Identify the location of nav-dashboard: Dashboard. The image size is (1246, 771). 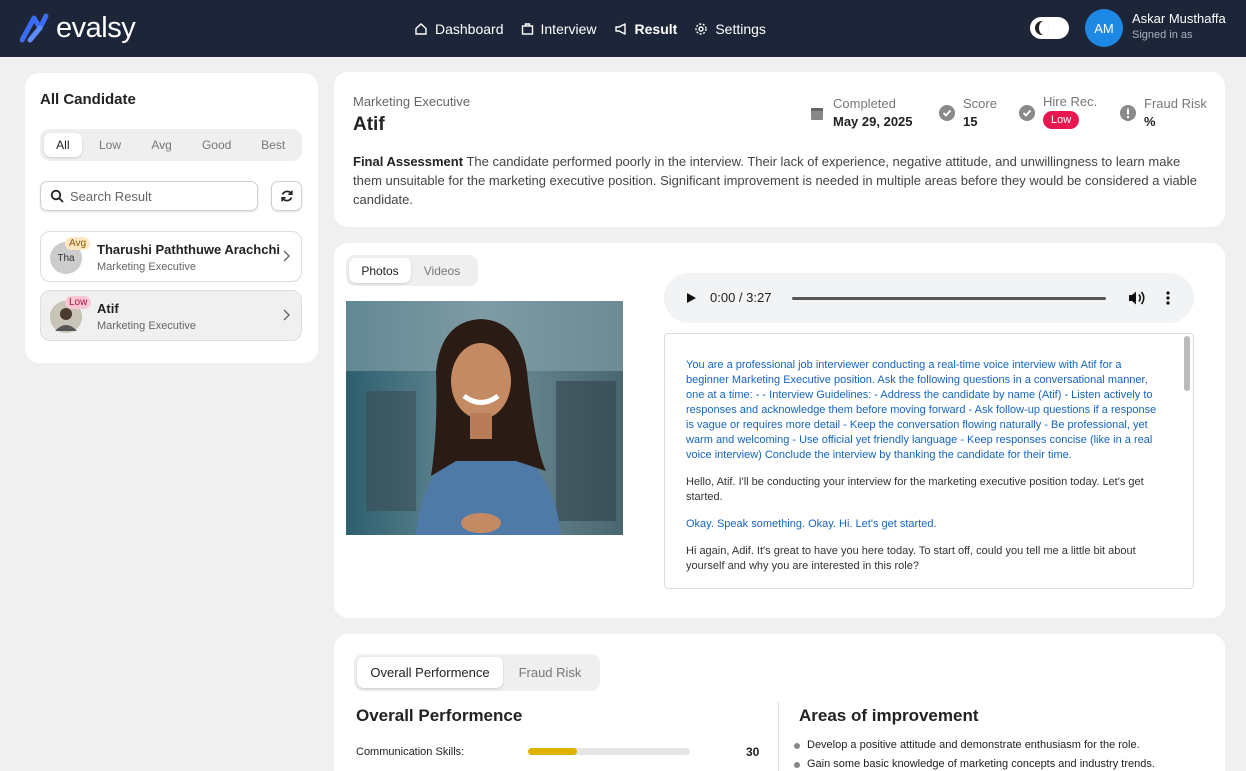
(459, 29).